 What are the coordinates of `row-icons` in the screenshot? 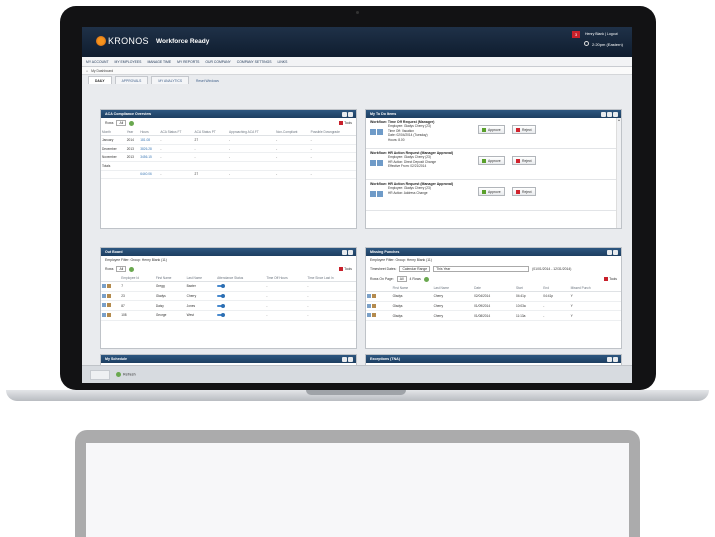 It's located at (371, 315).